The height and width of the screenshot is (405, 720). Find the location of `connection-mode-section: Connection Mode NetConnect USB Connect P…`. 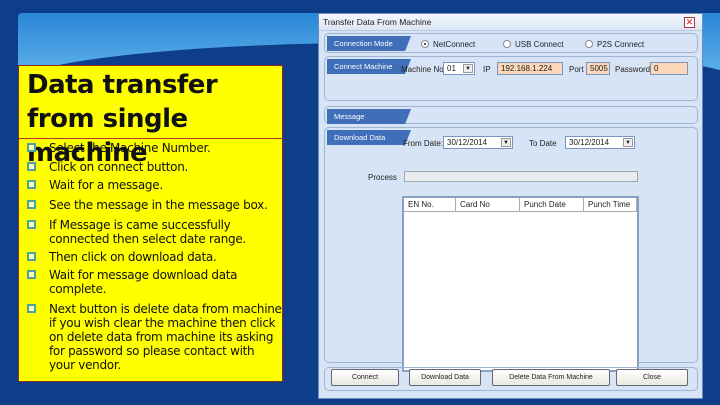

connection-mode-section: Connection Mode NetConnect USB Connect P… is located at coordinates (511, 43).